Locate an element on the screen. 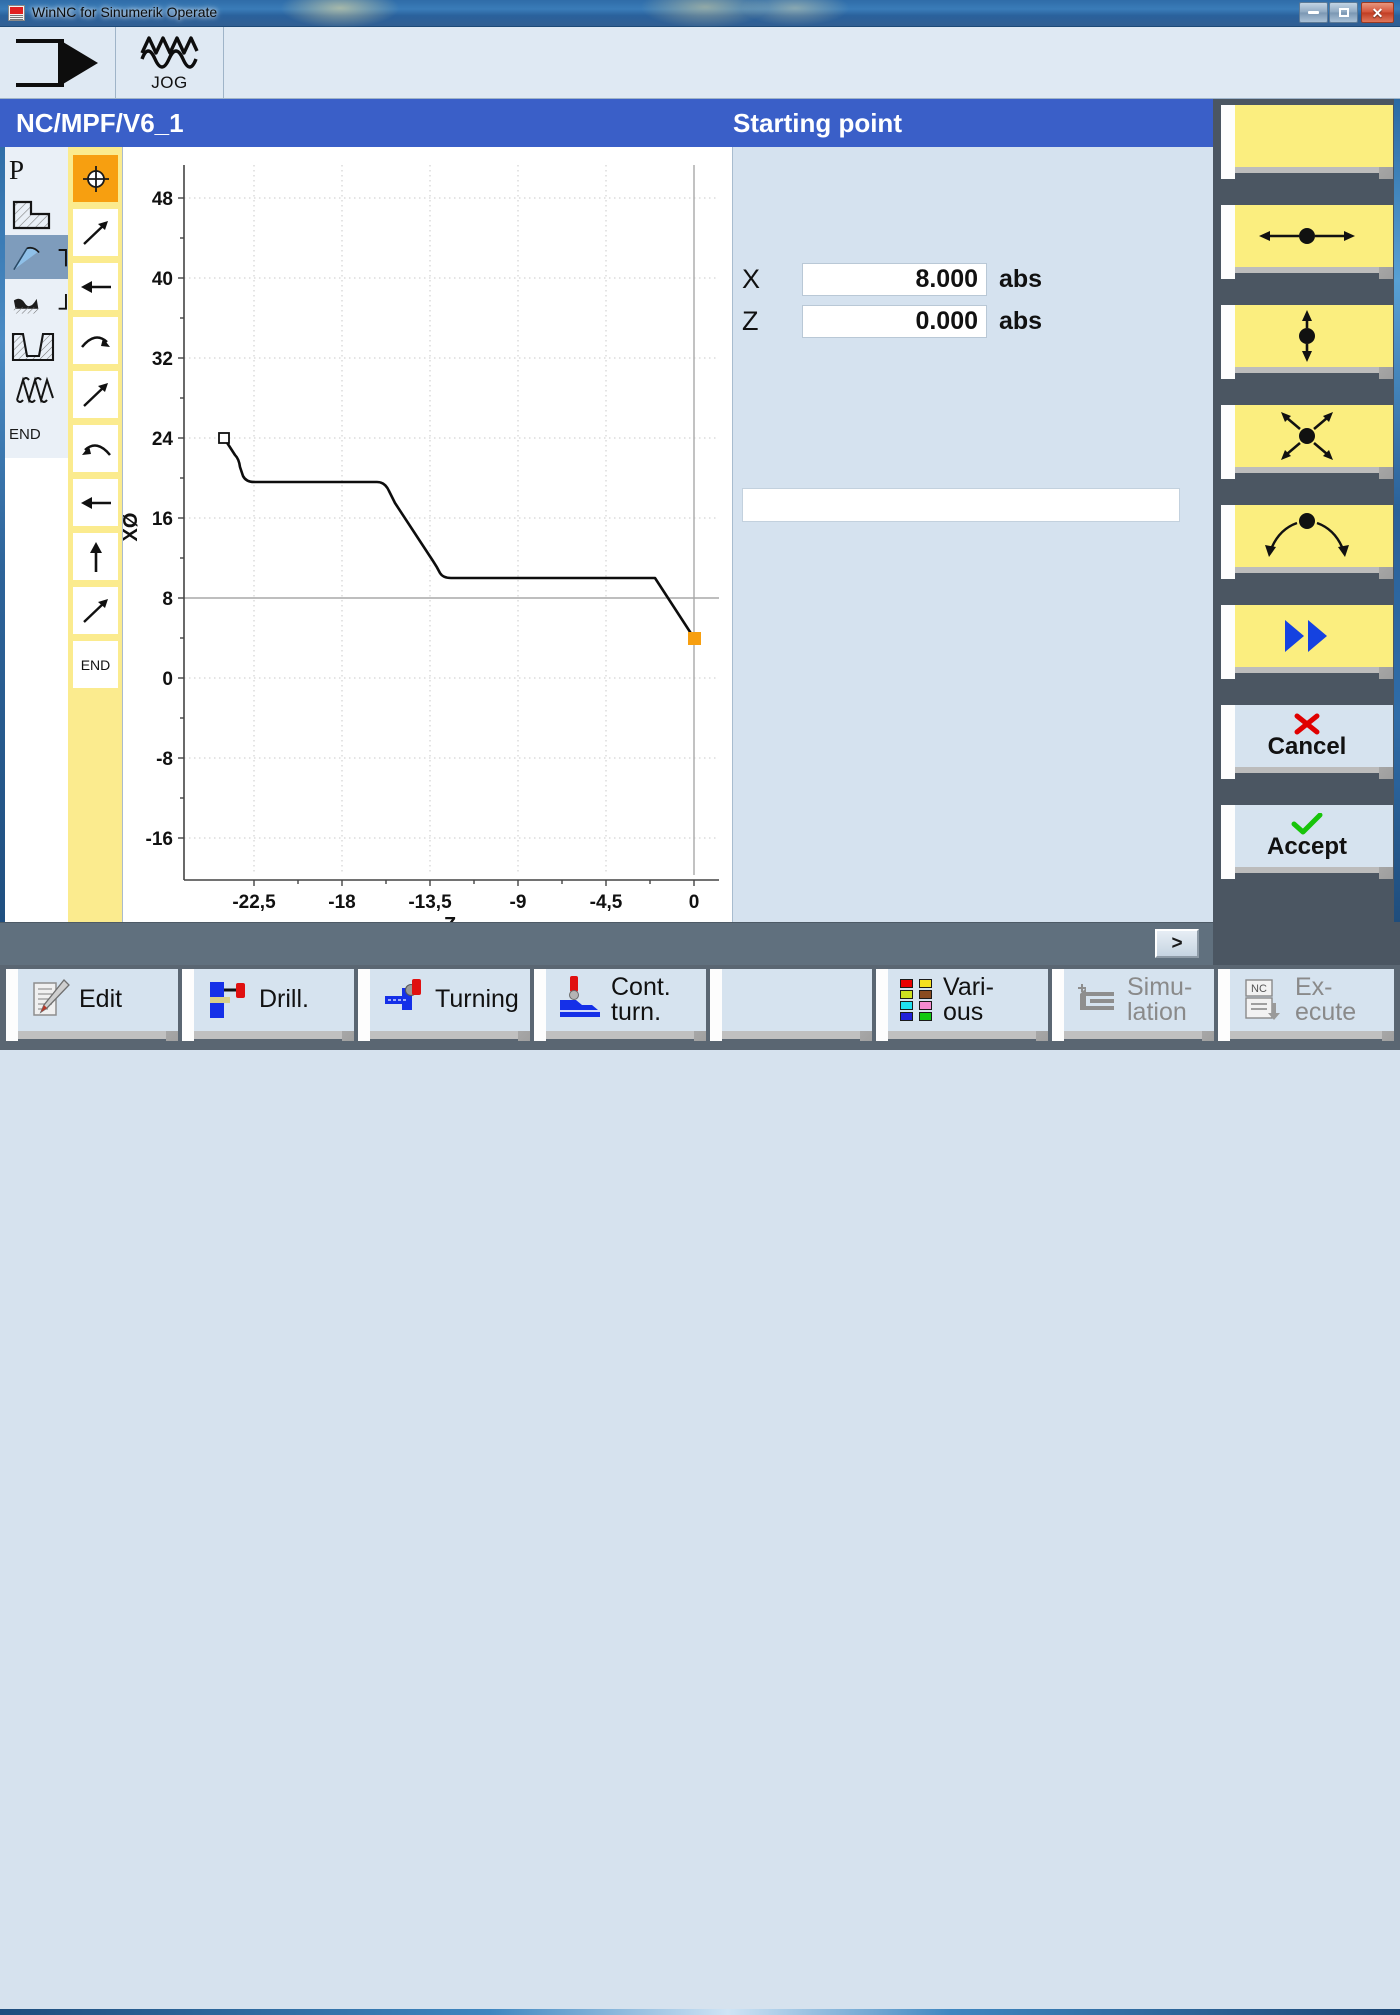  turning-icon is located at coordinates (403, 994).